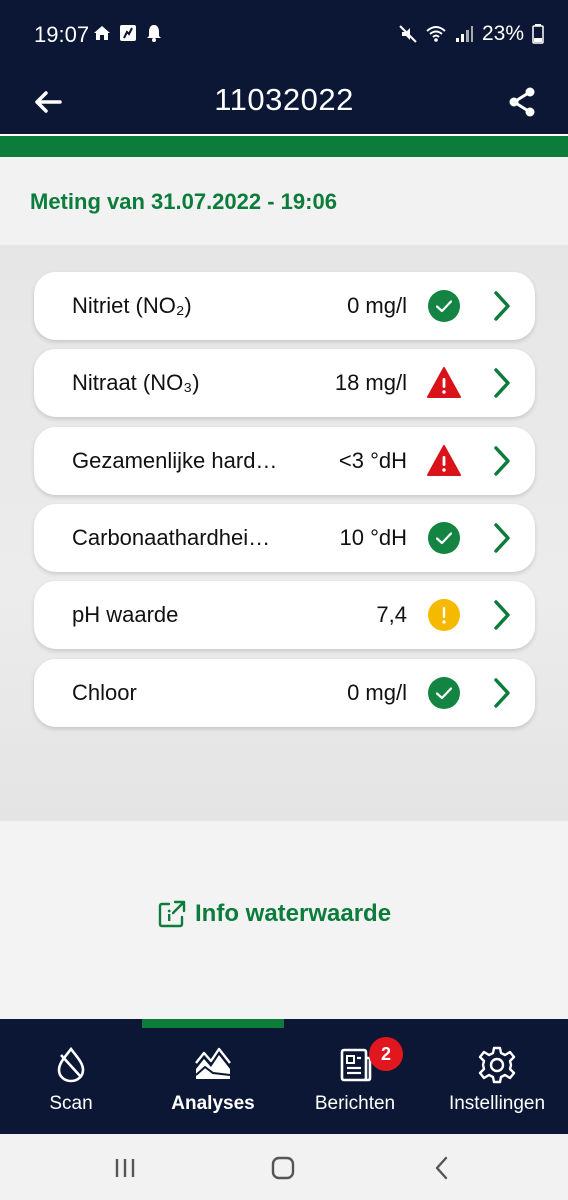  I want to click on progress-accent-bar, so click(284, 145).